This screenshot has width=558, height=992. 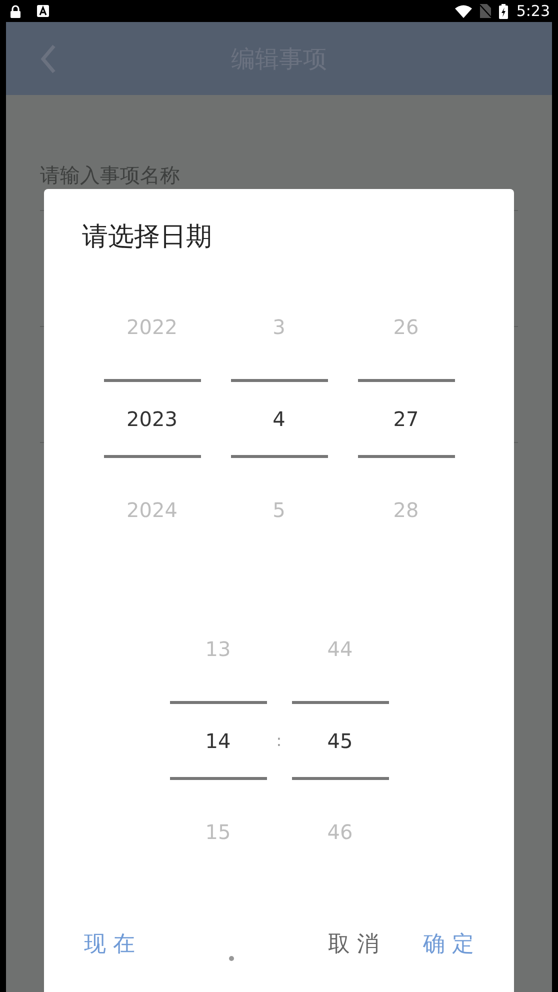 I want to click on no-sim-icon, so click(x=486, y=11).